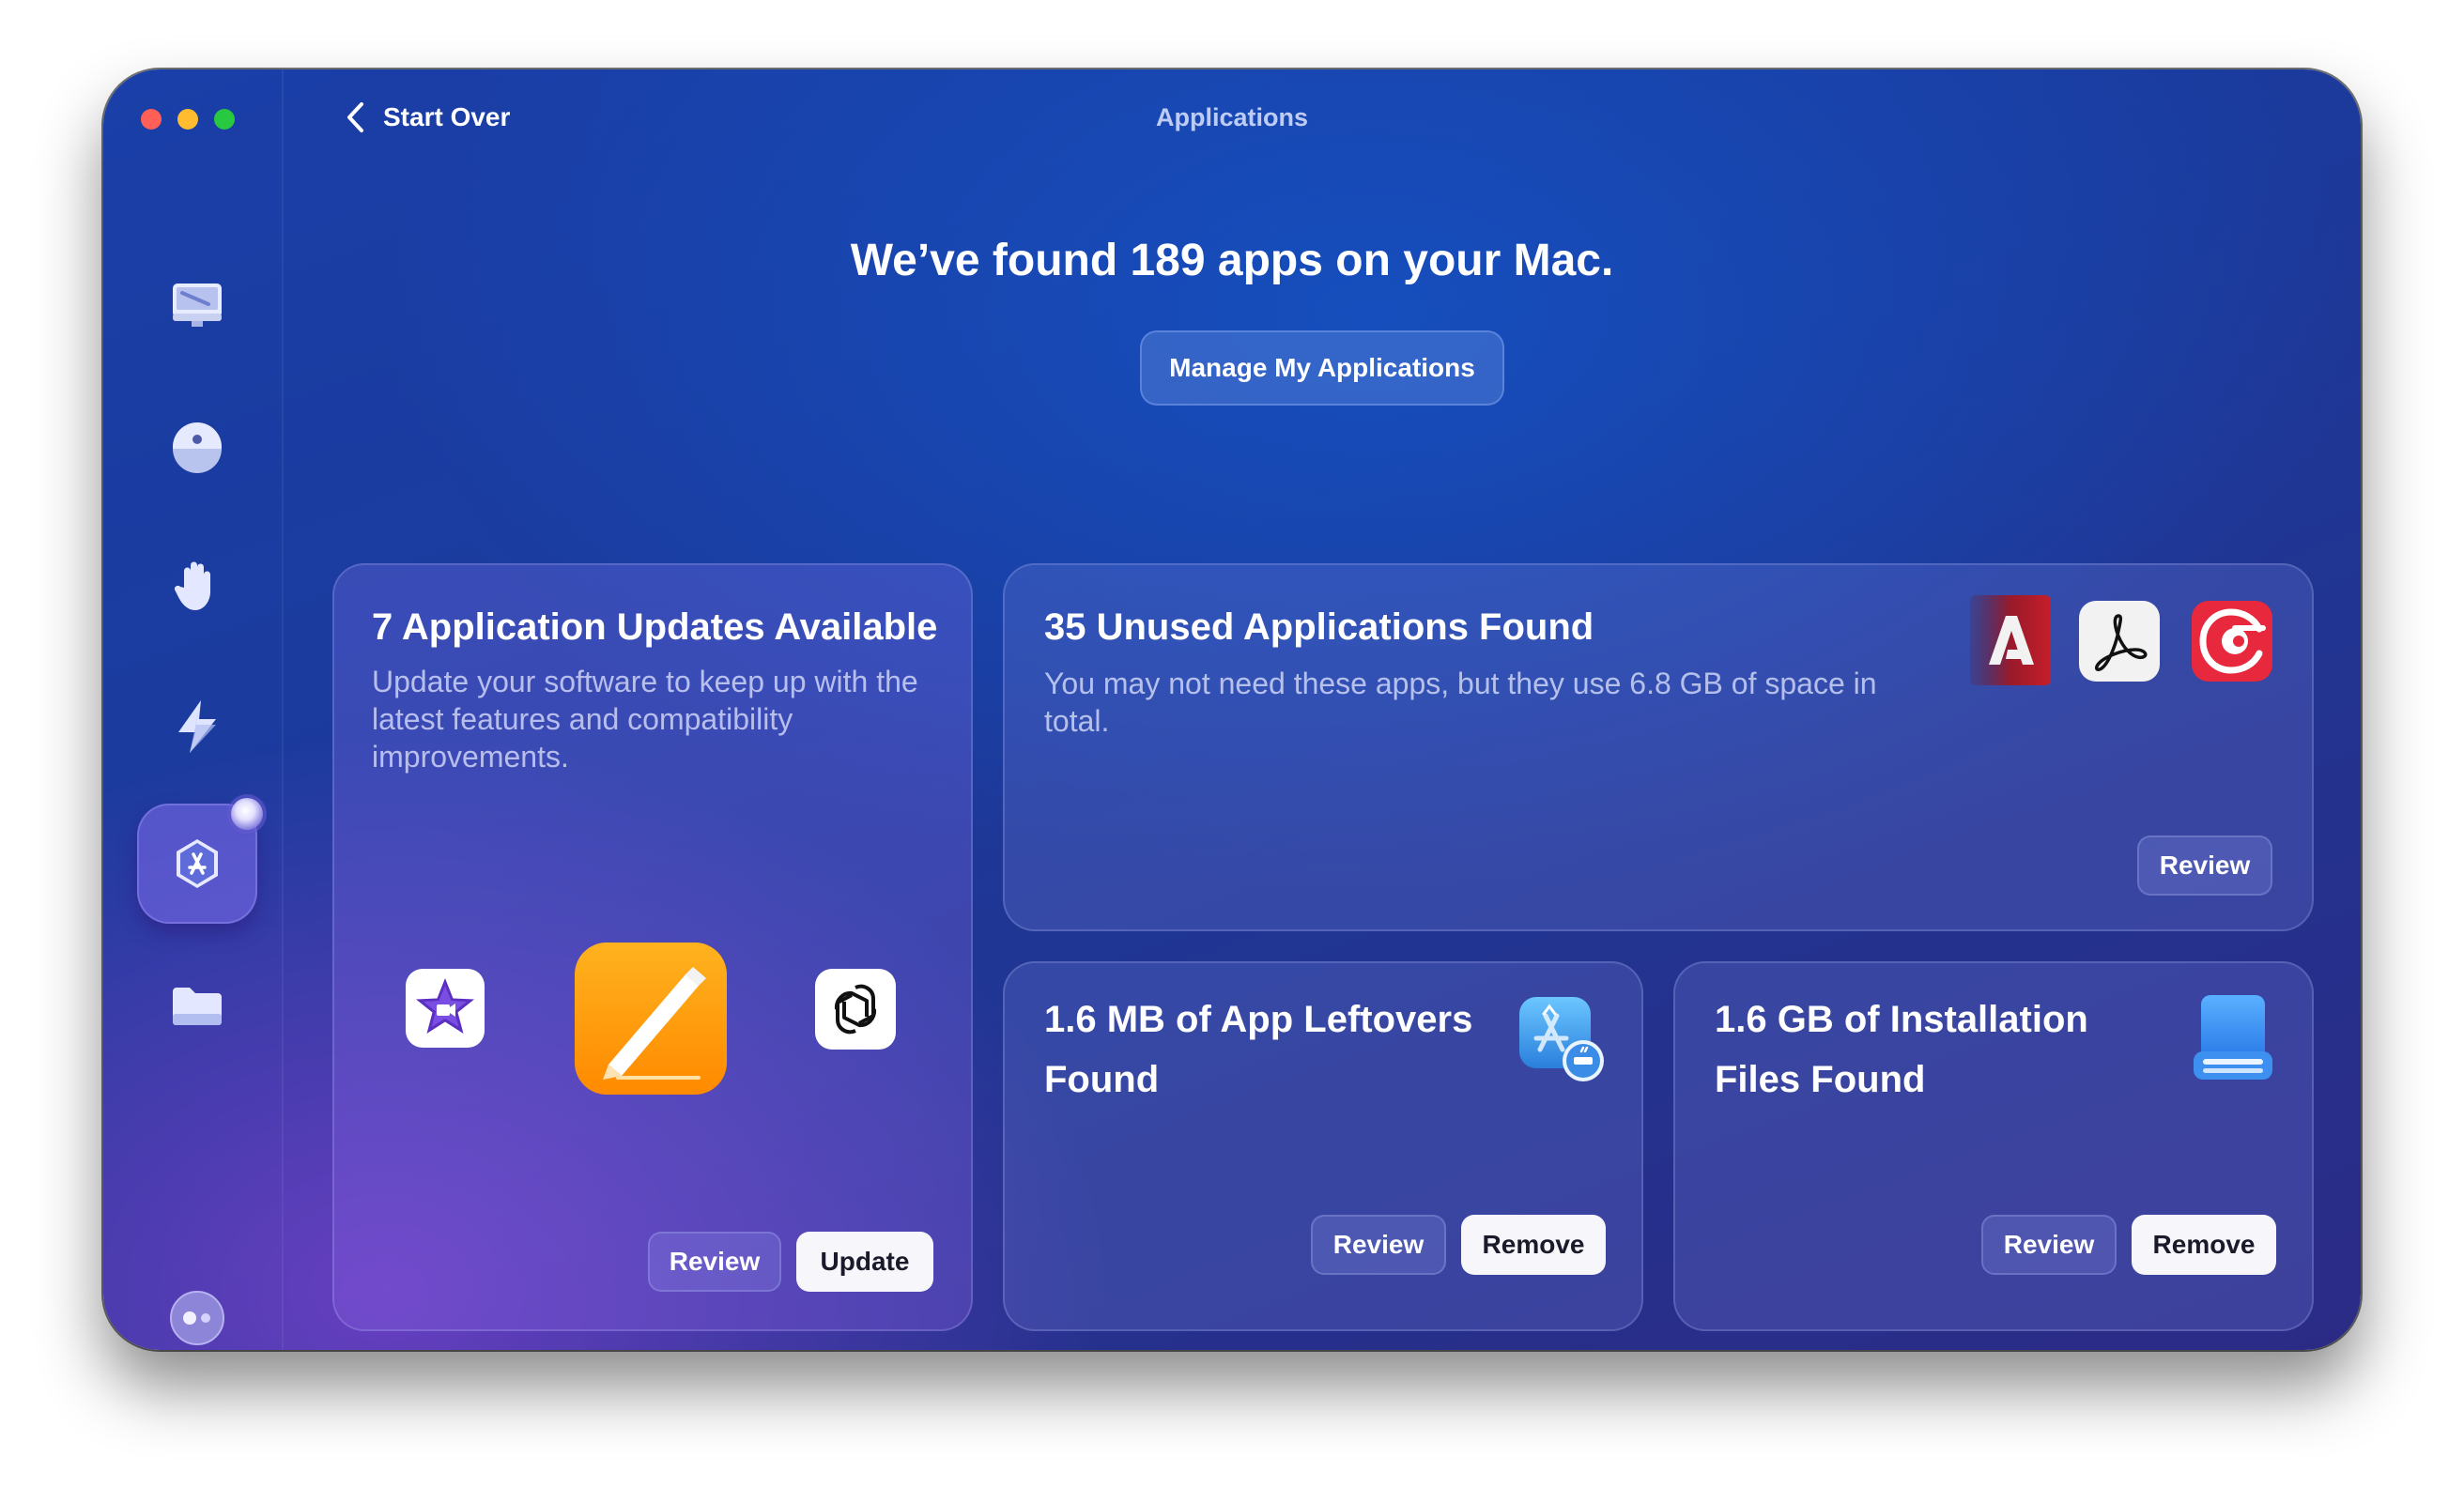 The image size is (2464, 1487). Describe the element at coordinates (1319, 627) in the screenshot. I see `unused-title: 35 Unused Applications Found` at that location.